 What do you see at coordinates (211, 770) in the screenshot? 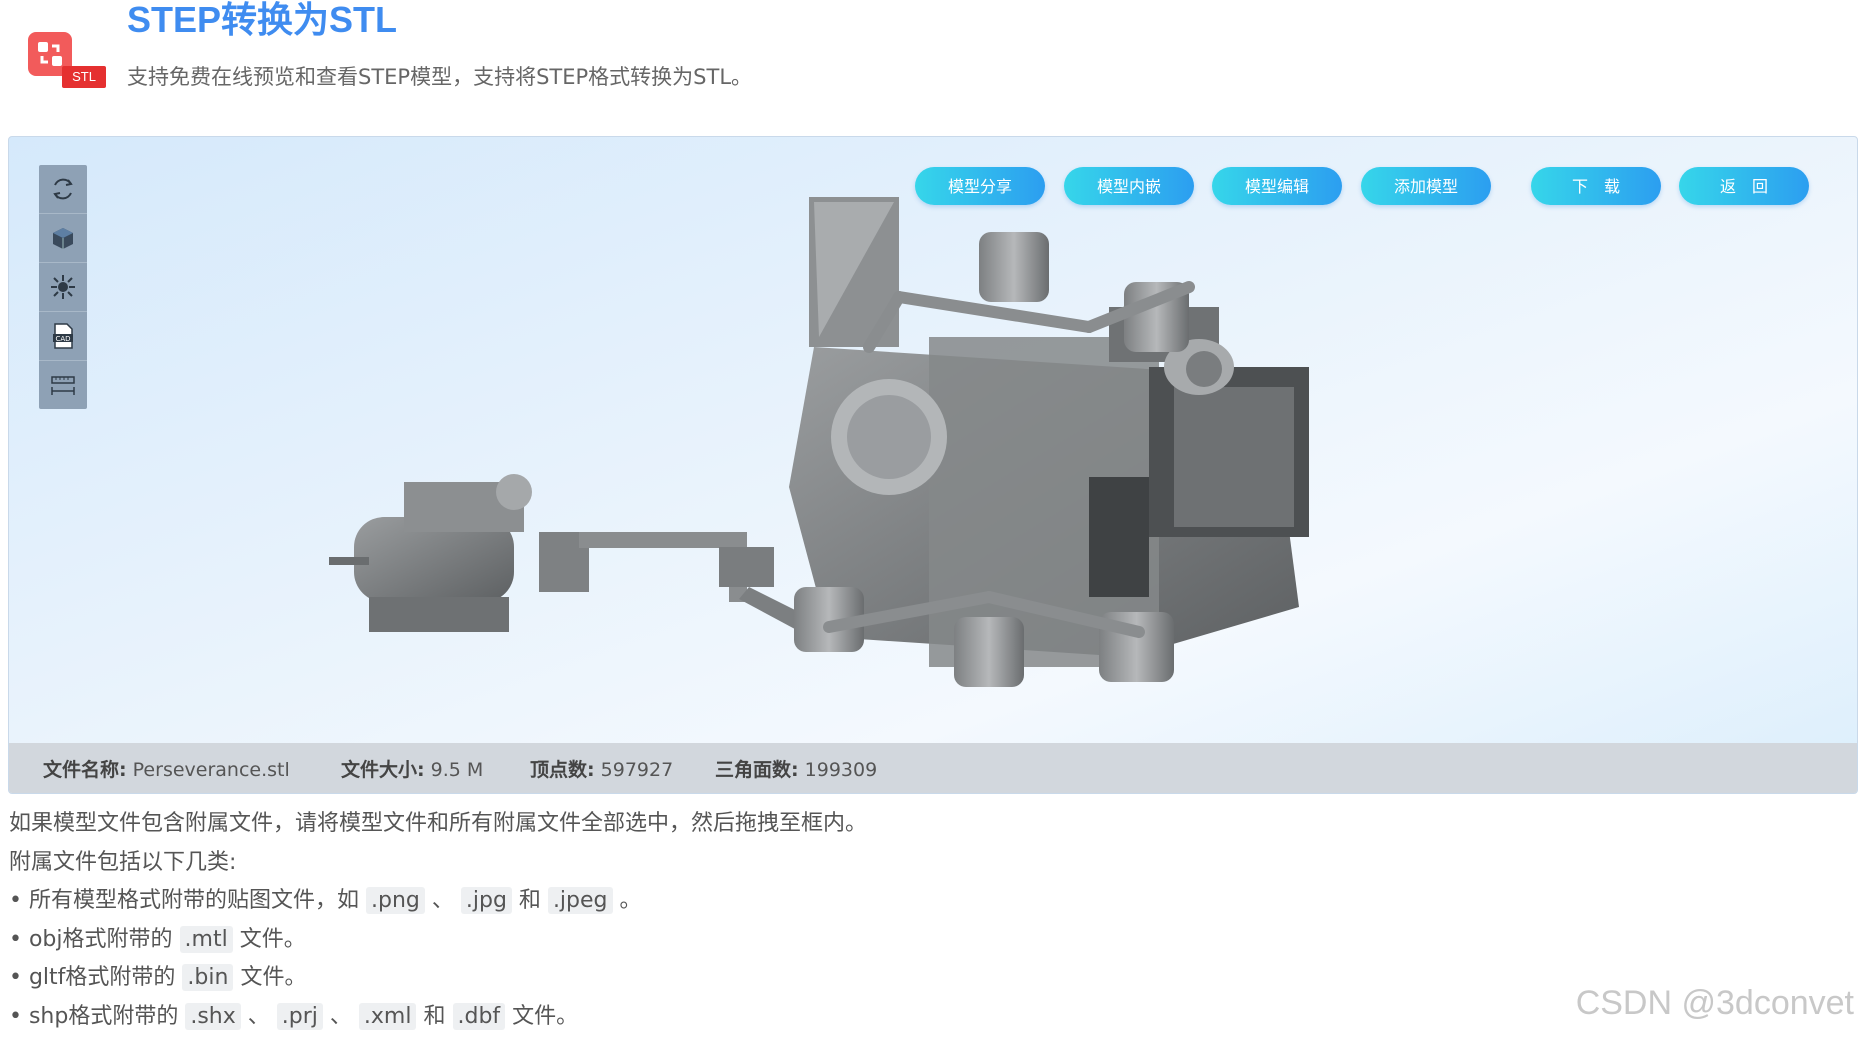
I see `filename-value: Perseverance.stl` at bounding box center [211, 770].